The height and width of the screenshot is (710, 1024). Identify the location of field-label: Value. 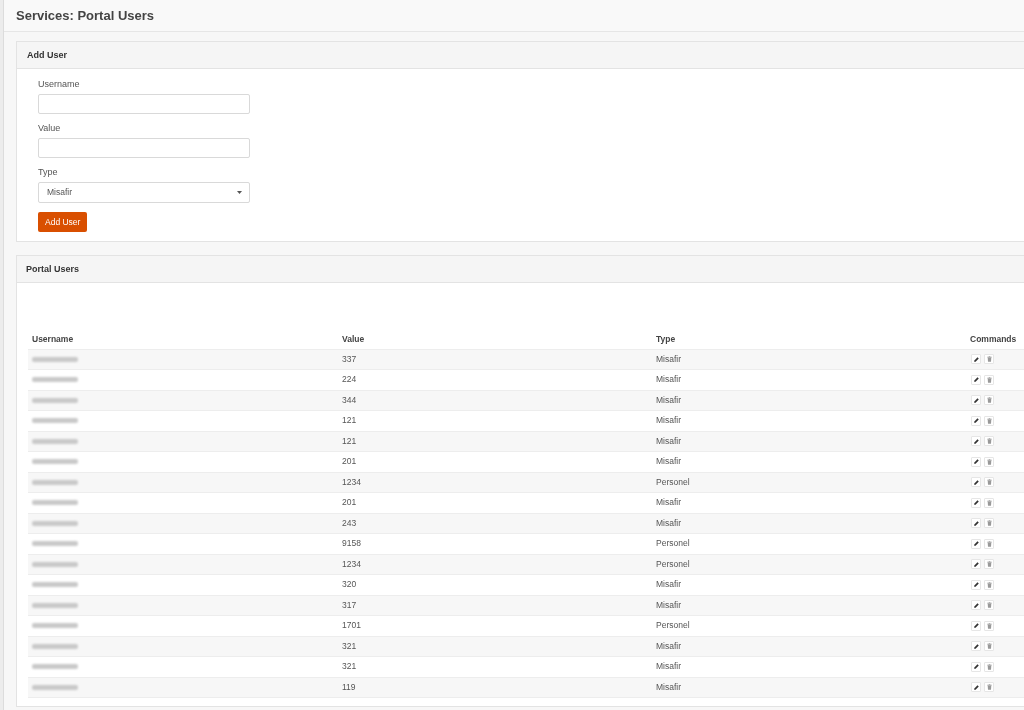
(49, 128).